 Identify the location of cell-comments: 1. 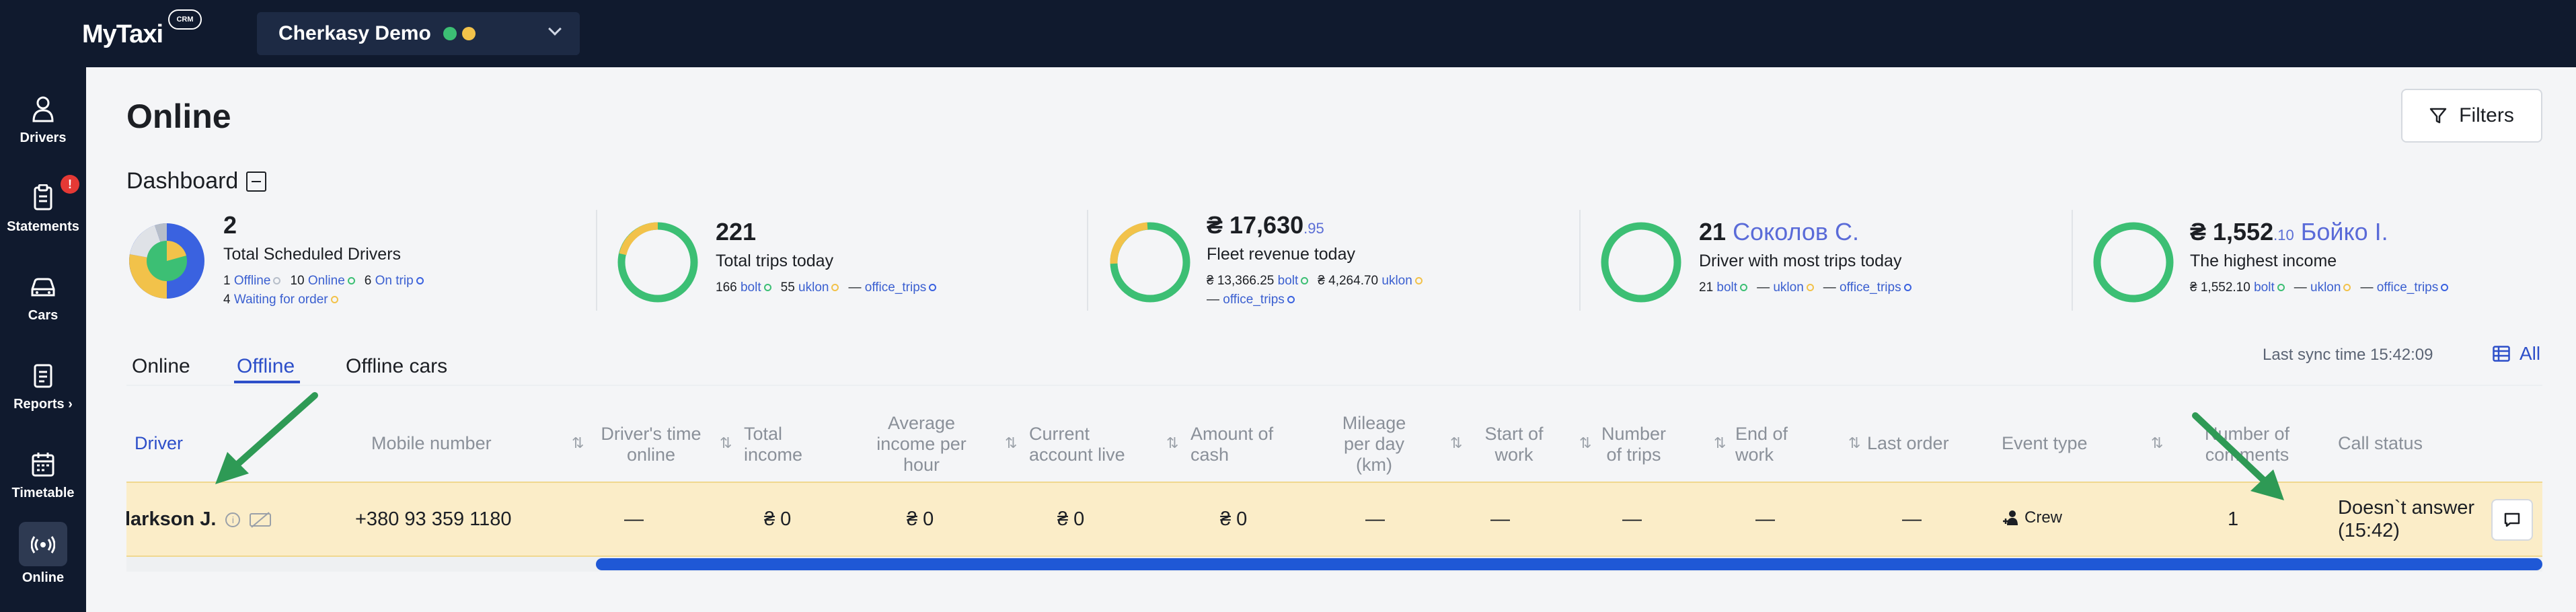
(2233, 519).